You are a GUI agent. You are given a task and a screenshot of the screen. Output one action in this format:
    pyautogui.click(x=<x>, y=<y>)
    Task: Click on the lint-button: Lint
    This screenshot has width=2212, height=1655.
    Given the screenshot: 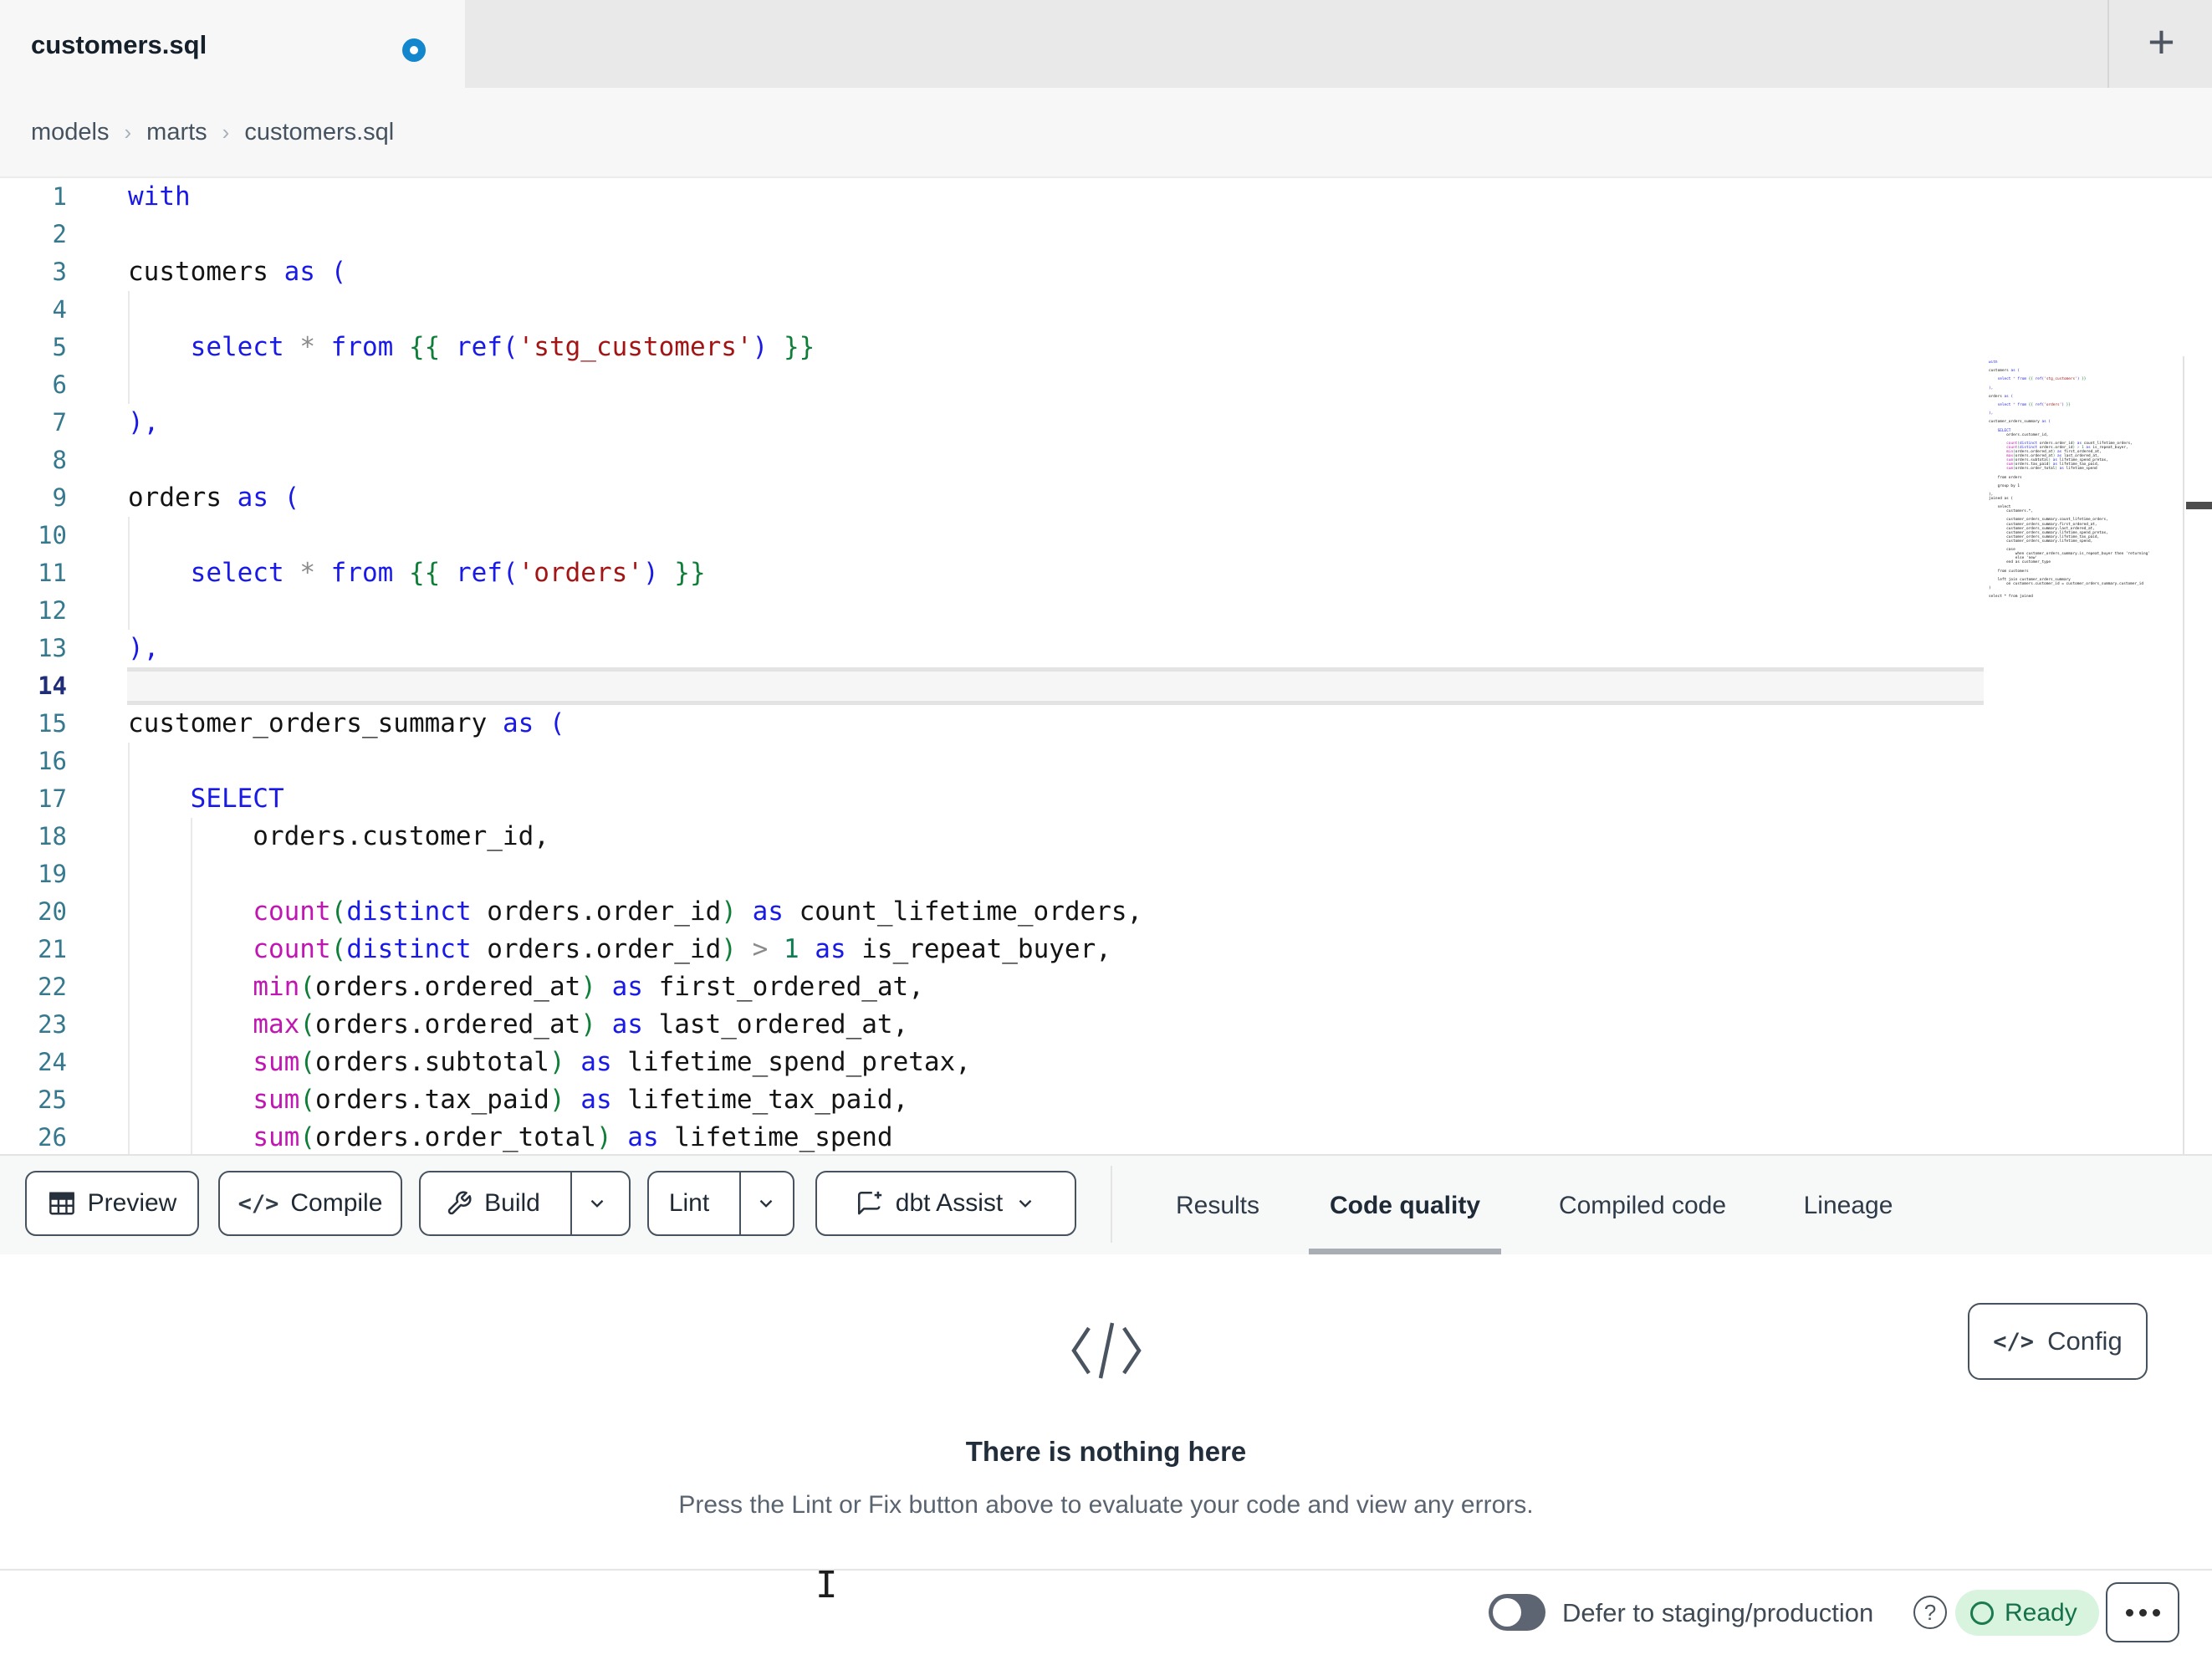 What is the action you would take?
    pyautogui.click(x=689, y=1203)
    